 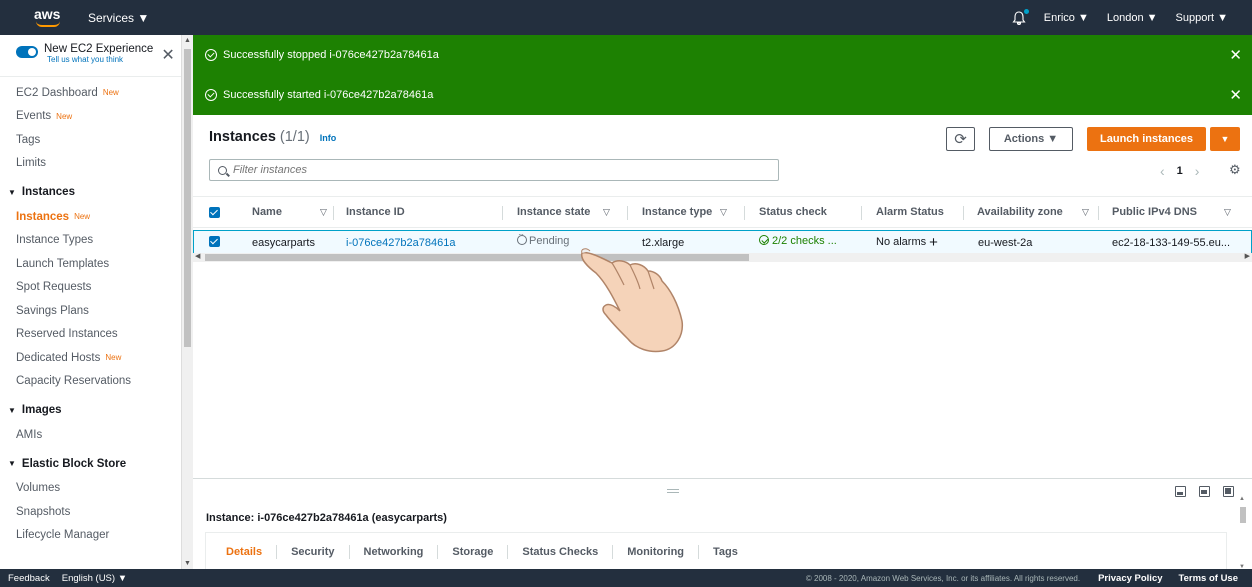 I want to click on actions-button: Actions ▼, so click(x=1031, y=139).